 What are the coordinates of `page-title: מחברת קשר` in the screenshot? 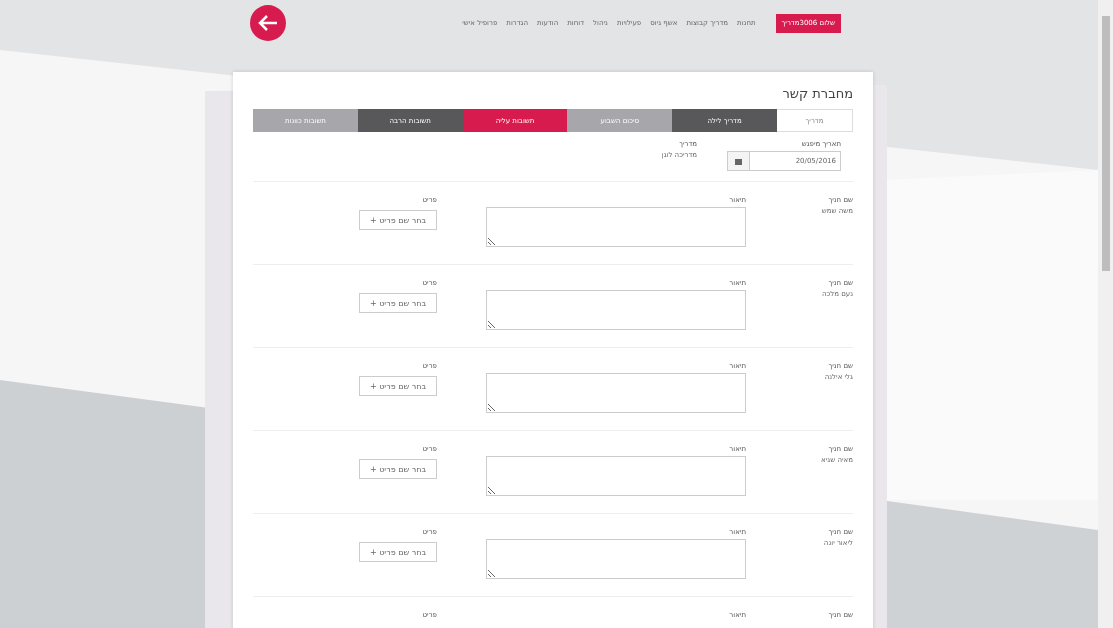 It's located at (817, 93).